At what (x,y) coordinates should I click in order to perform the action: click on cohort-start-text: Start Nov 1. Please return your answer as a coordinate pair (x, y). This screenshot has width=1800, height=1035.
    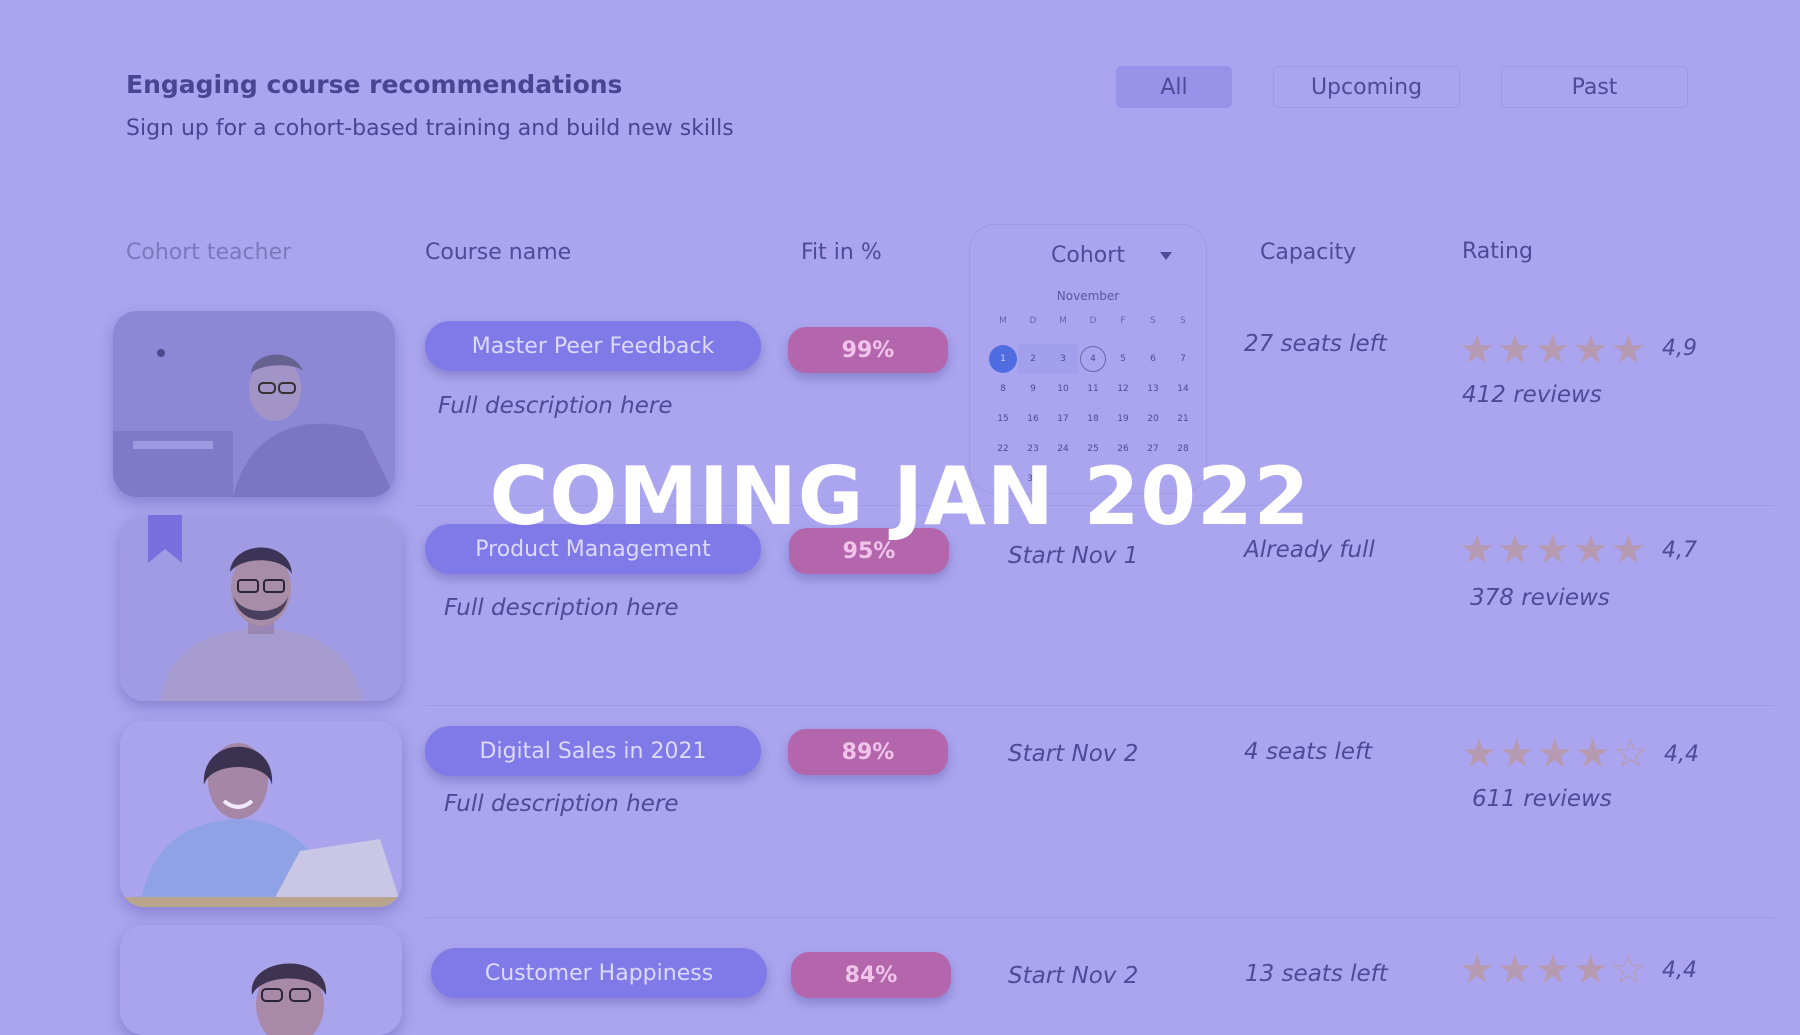
    Looking at the image, I should click on (1073, 556).